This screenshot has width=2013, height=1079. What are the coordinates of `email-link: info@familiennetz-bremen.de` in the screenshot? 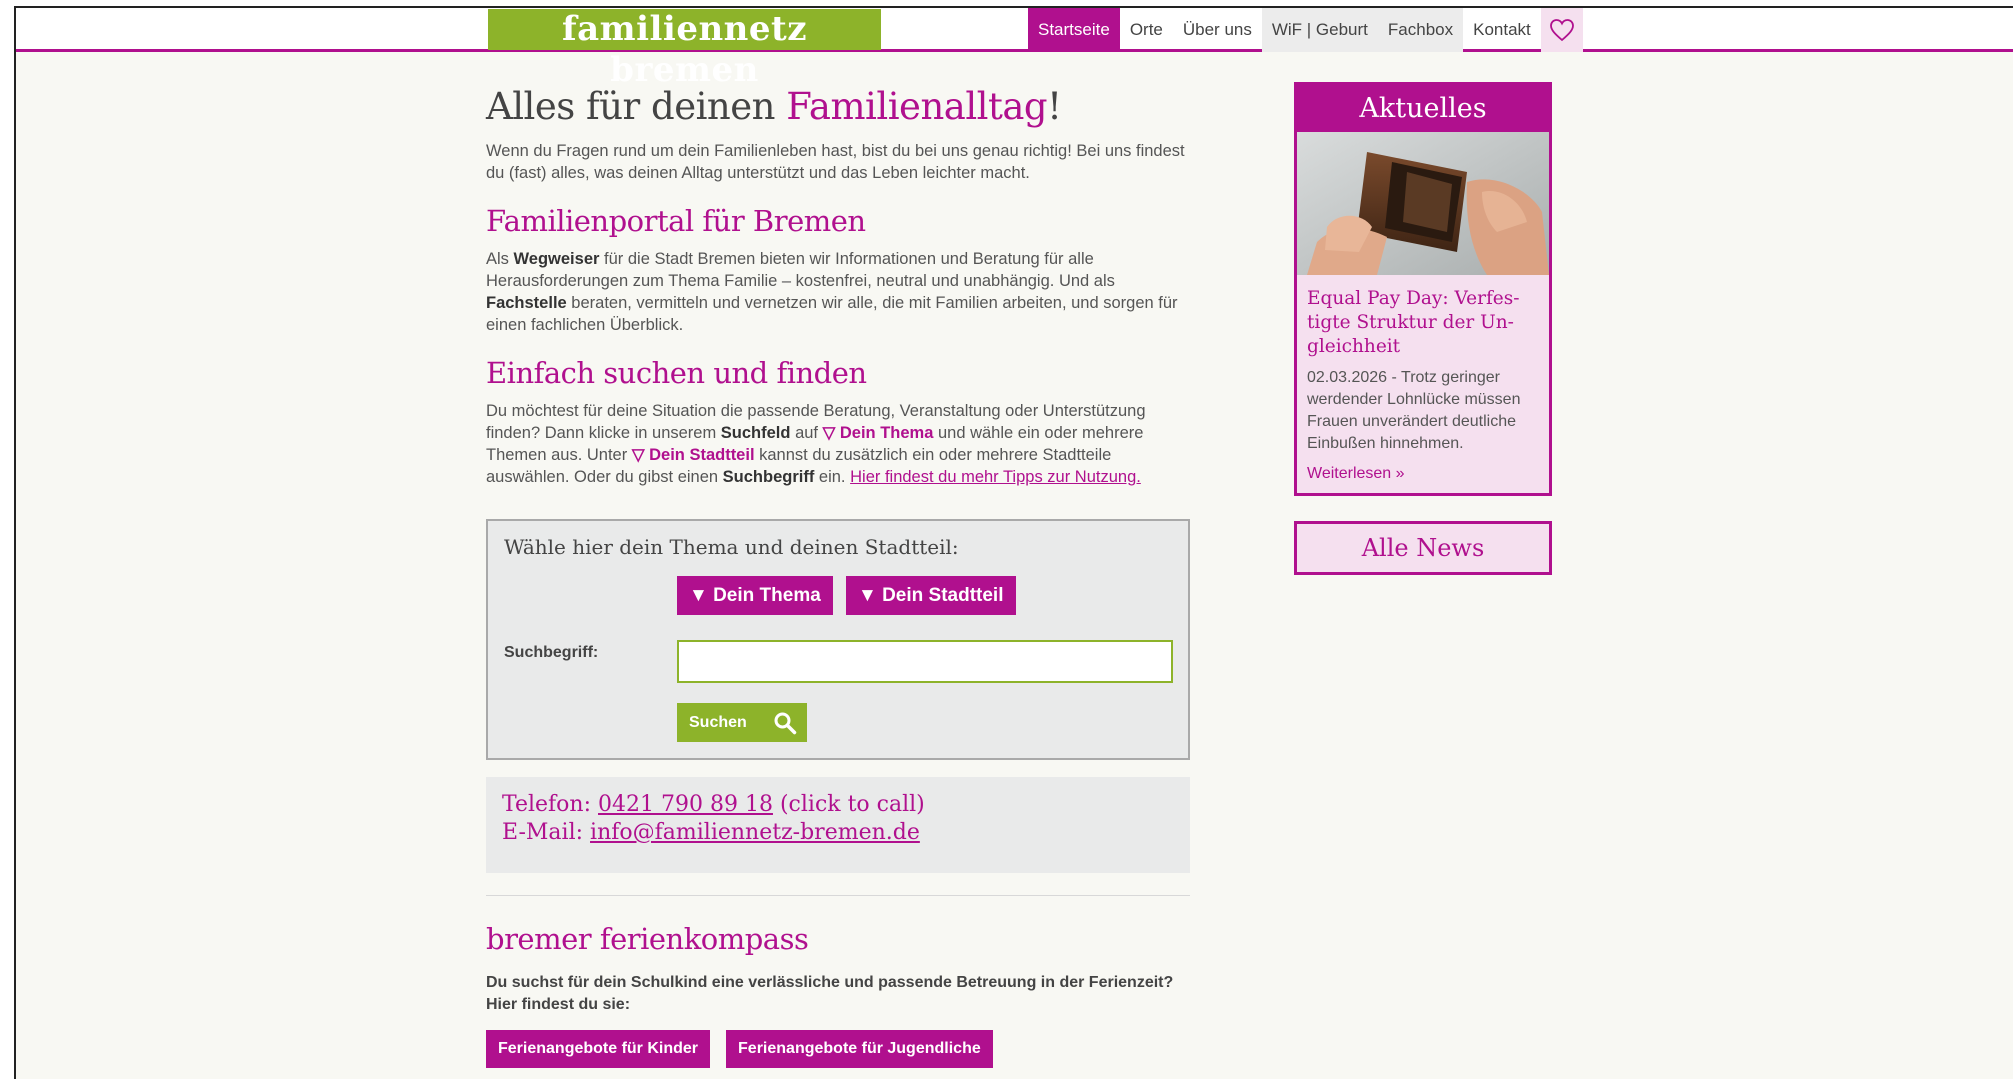 It's located at (755, 832).